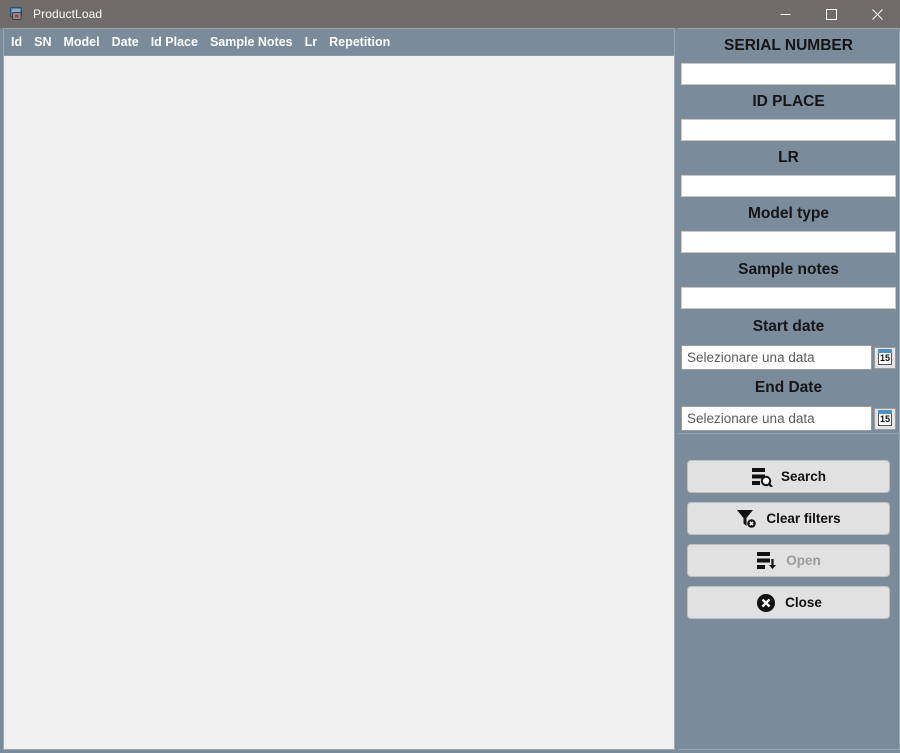 Image resolution: width=900 pixels, height=753 pixels. I want to click on grid-column-header: Sample Notes, so click(257, 42).